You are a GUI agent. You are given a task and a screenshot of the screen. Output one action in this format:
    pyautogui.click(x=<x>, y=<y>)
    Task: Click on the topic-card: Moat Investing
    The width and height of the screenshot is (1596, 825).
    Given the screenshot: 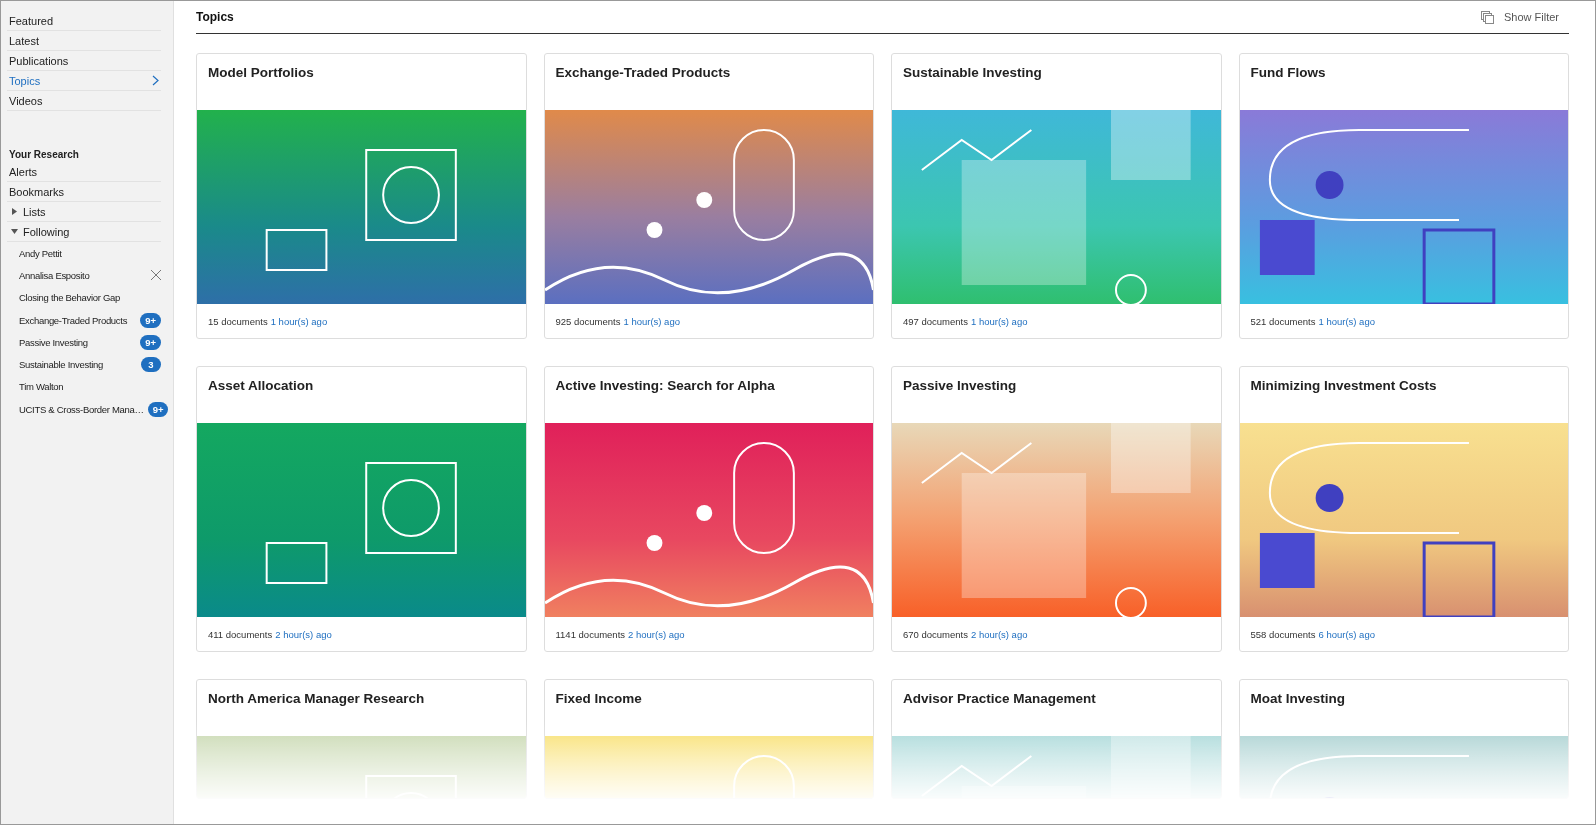 What is the action you would take?
    pyautogui.click(x=1403, y=739)
    